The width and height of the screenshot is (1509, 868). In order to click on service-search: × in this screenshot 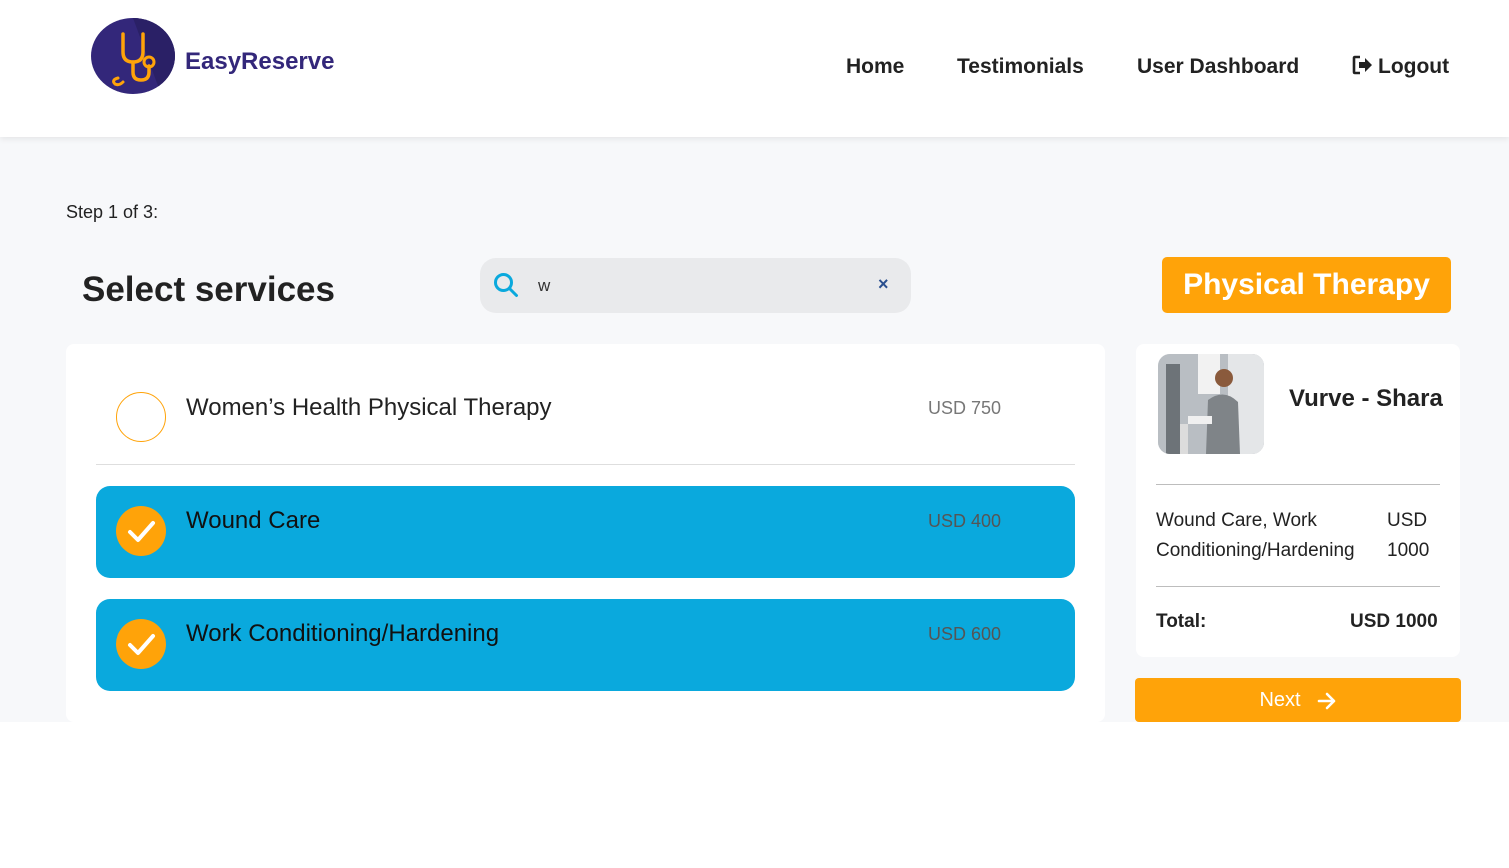, I will do `click(695, 285)`.